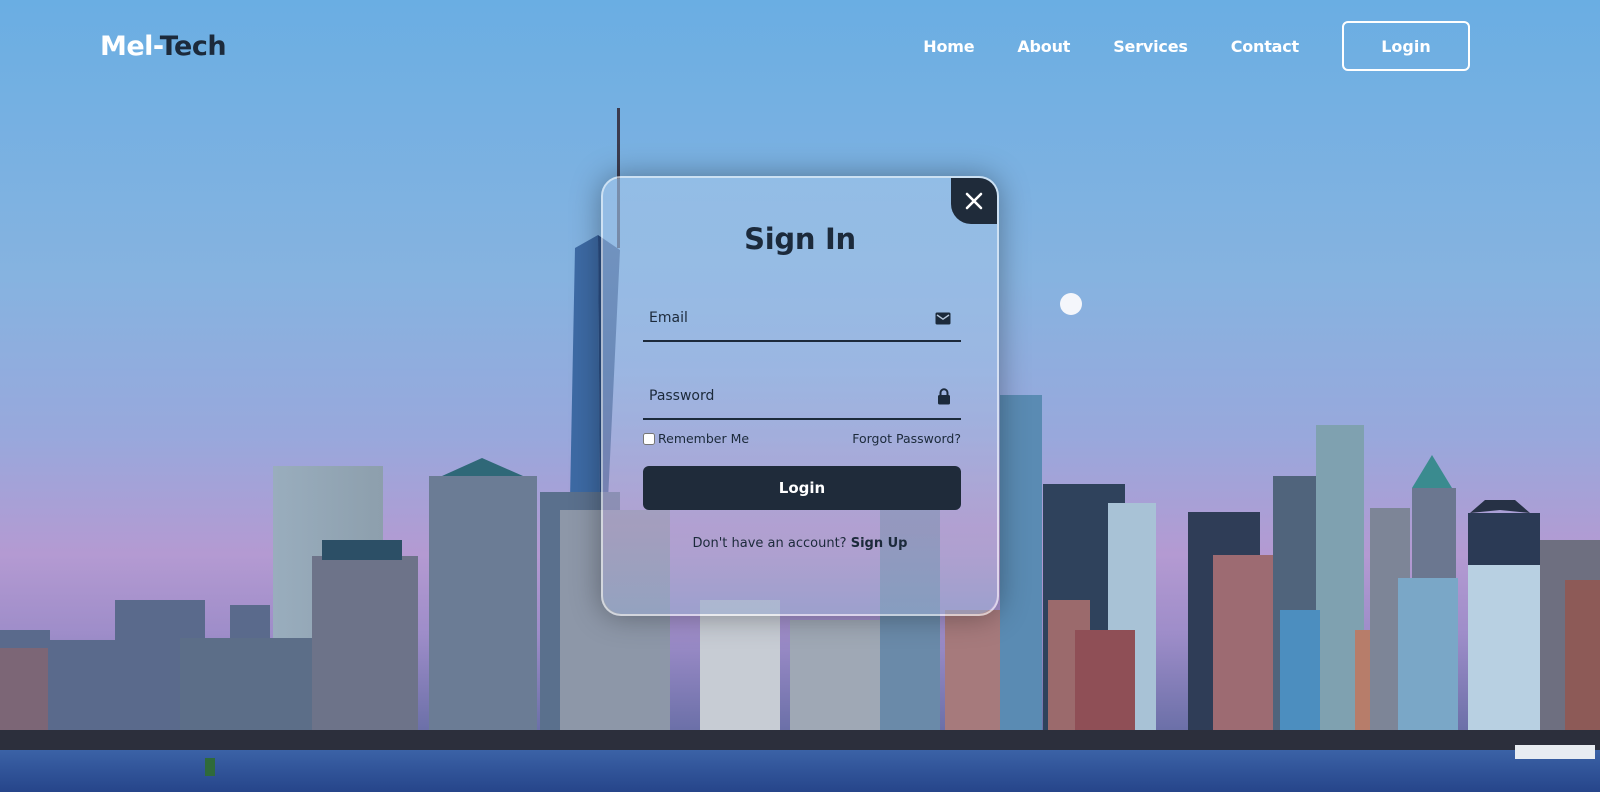 This screenshot has width=1600, height=792. Describe the element at coordinates (1196, 46) in the screenshot. I see `main-nav: Home About Services Contact Login` at that location.